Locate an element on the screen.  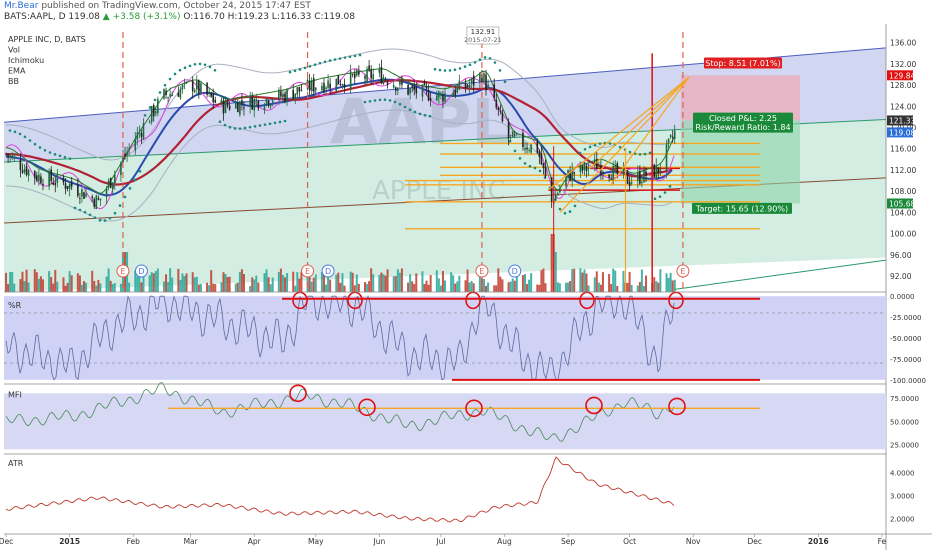
symbol-label: BATS:AAPL, D is located at coordinates (35, 17).